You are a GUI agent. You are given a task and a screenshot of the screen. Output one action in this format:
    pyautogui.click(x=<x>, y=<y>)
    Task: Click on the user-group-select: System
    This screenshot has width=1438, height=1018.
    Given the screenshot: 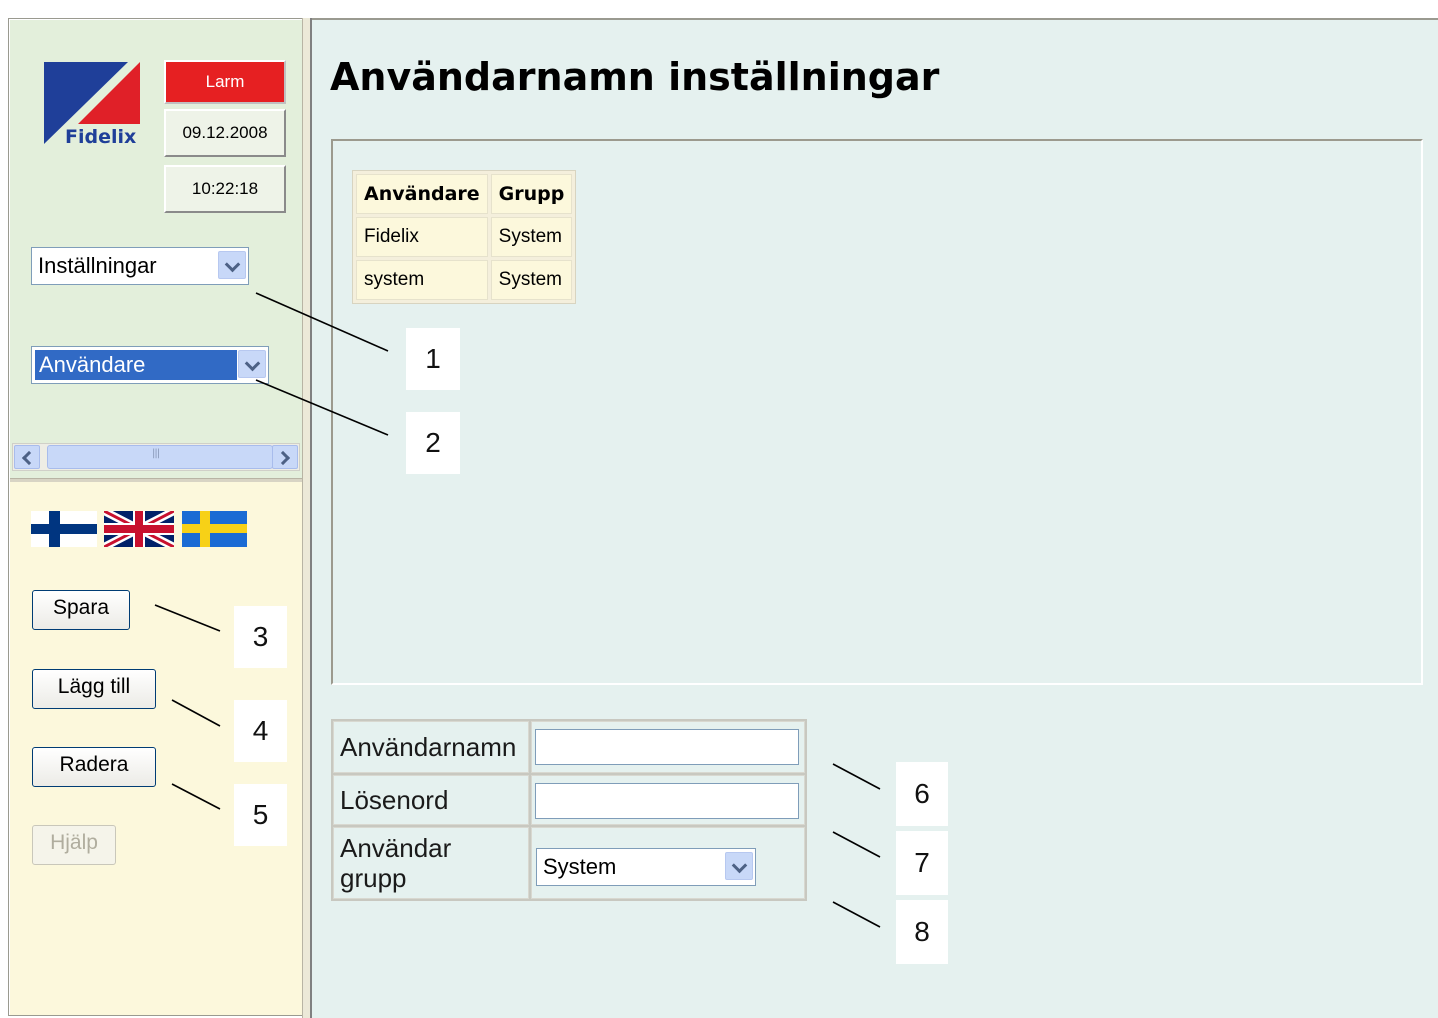 What is the action you would take?
    pyautogui.click(x=646, y=867)
    